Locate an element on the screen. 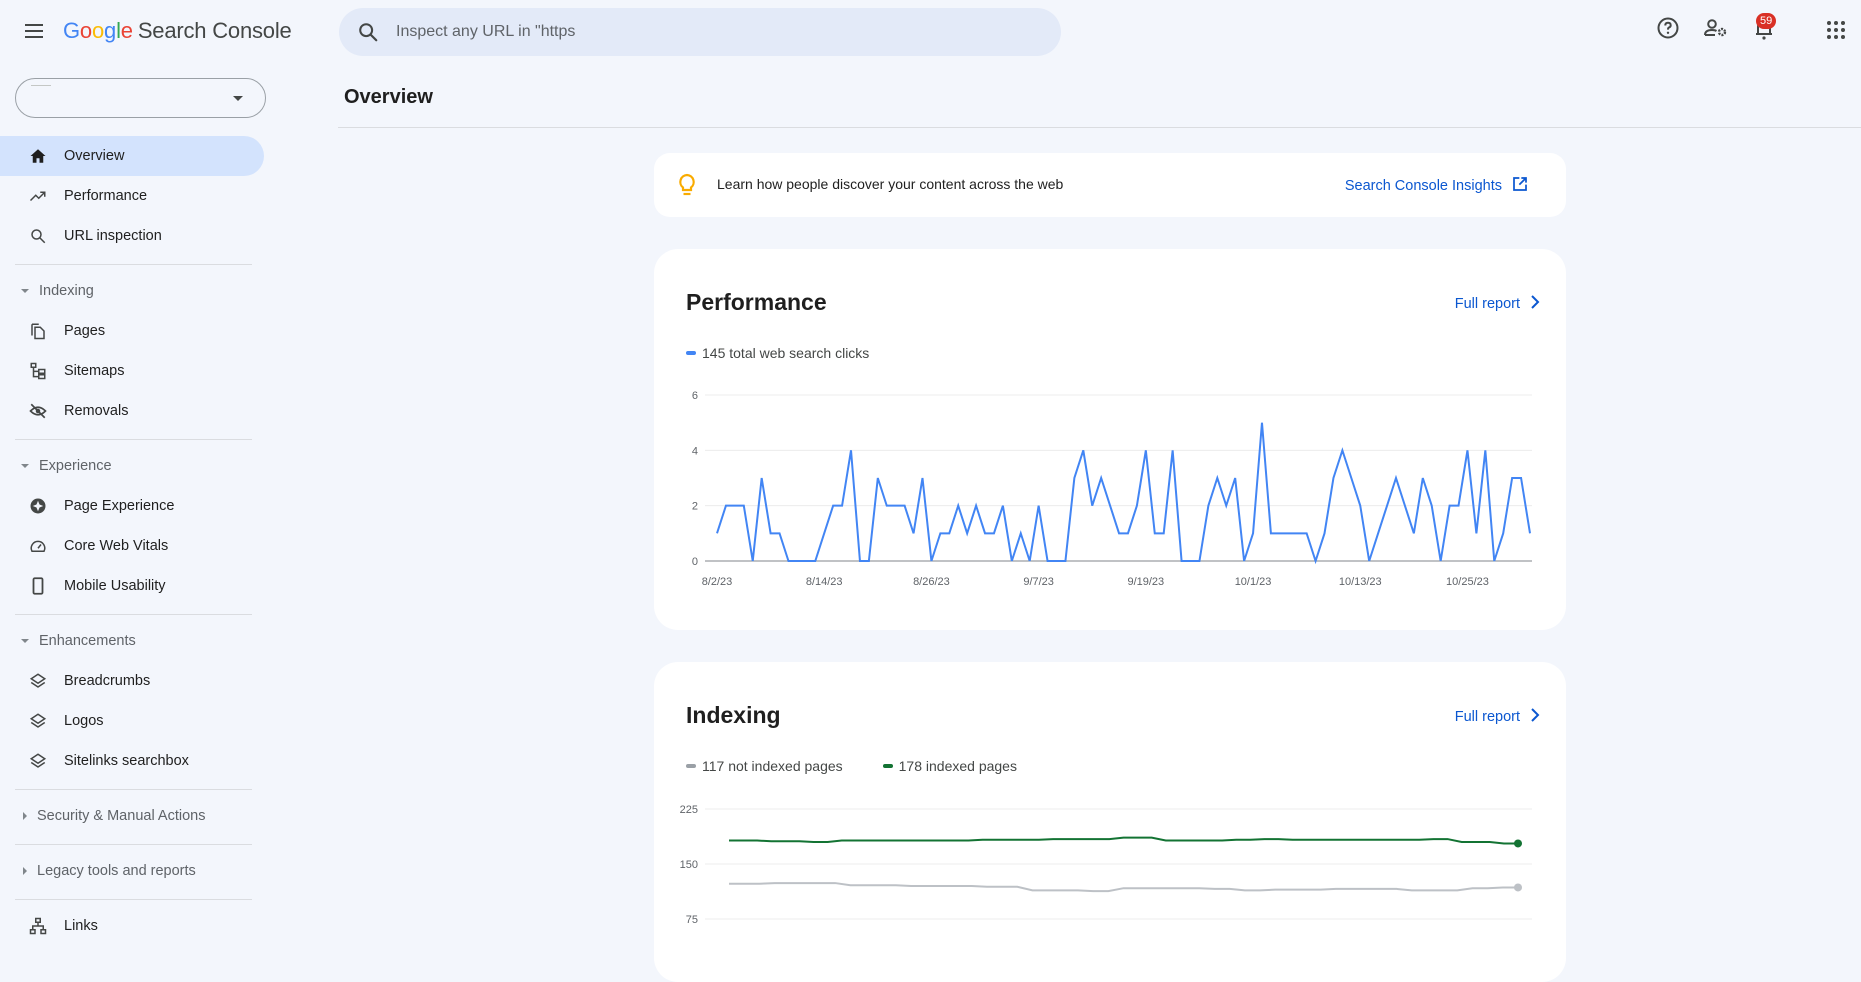 This screenshot has width=1861, height=982. sidebar-item-sitemaps: Sitemaps is located at coordinates (132, 371).